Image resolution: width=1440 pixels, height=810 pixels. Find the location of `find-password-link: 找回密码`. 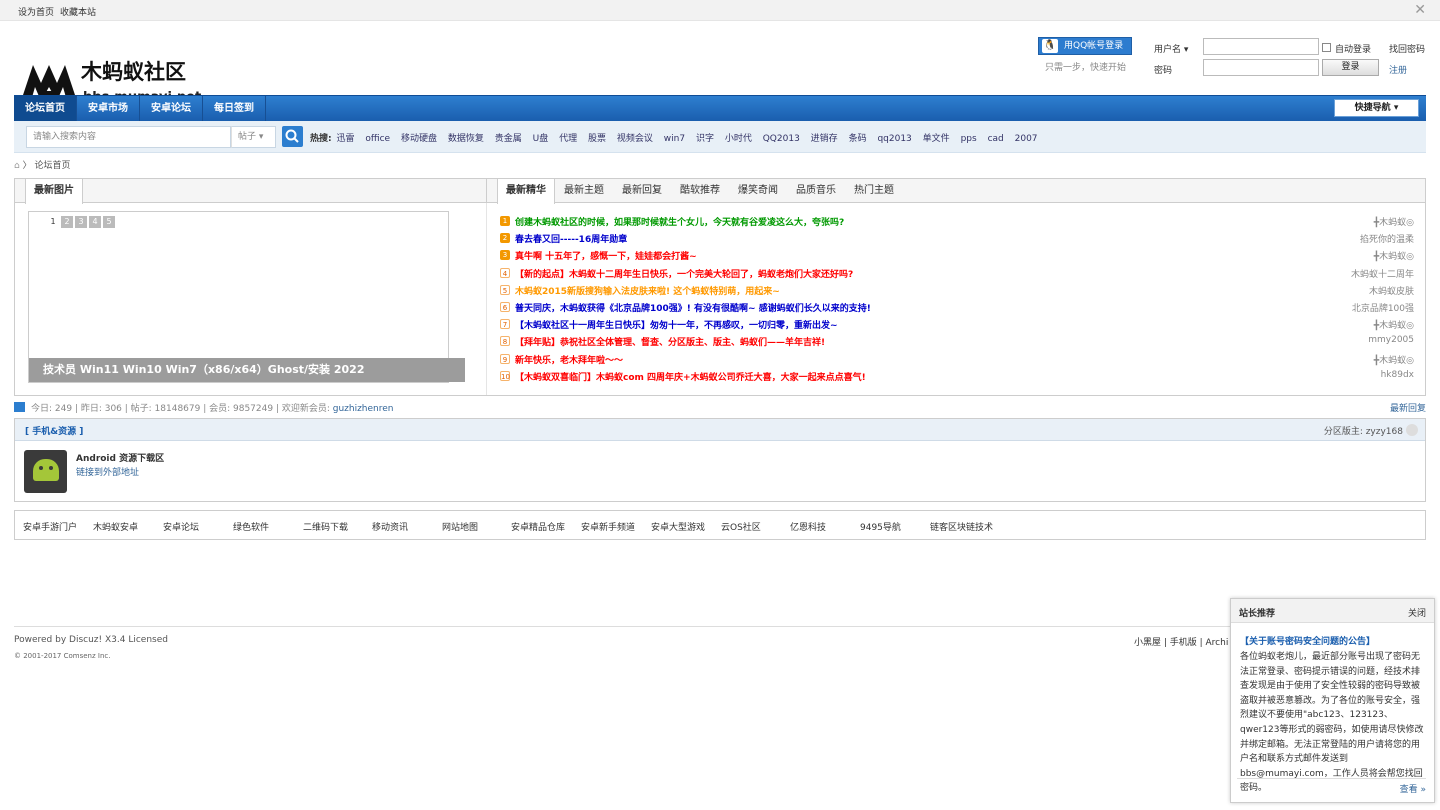

find-password-link: 找回密码 is located at coordinates (1407, 48).